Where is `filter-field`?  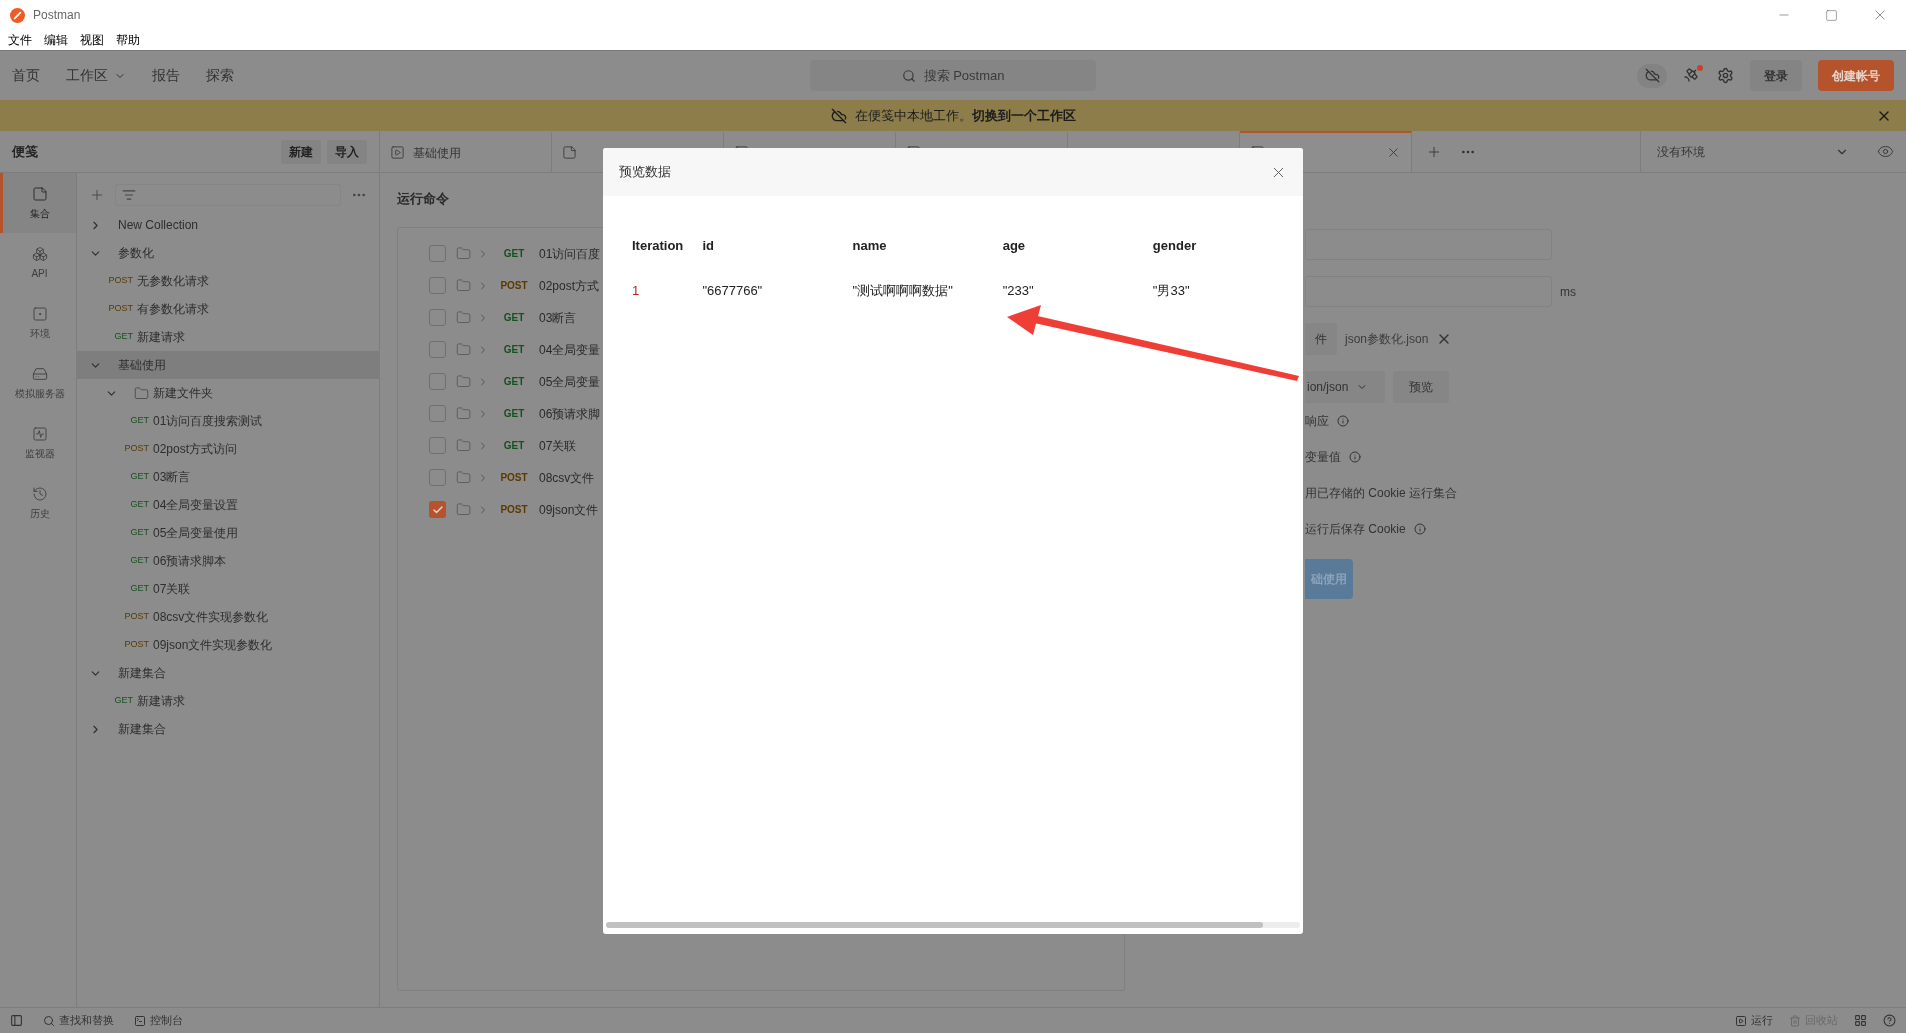 filter-field is located at coordinates (228, 195).